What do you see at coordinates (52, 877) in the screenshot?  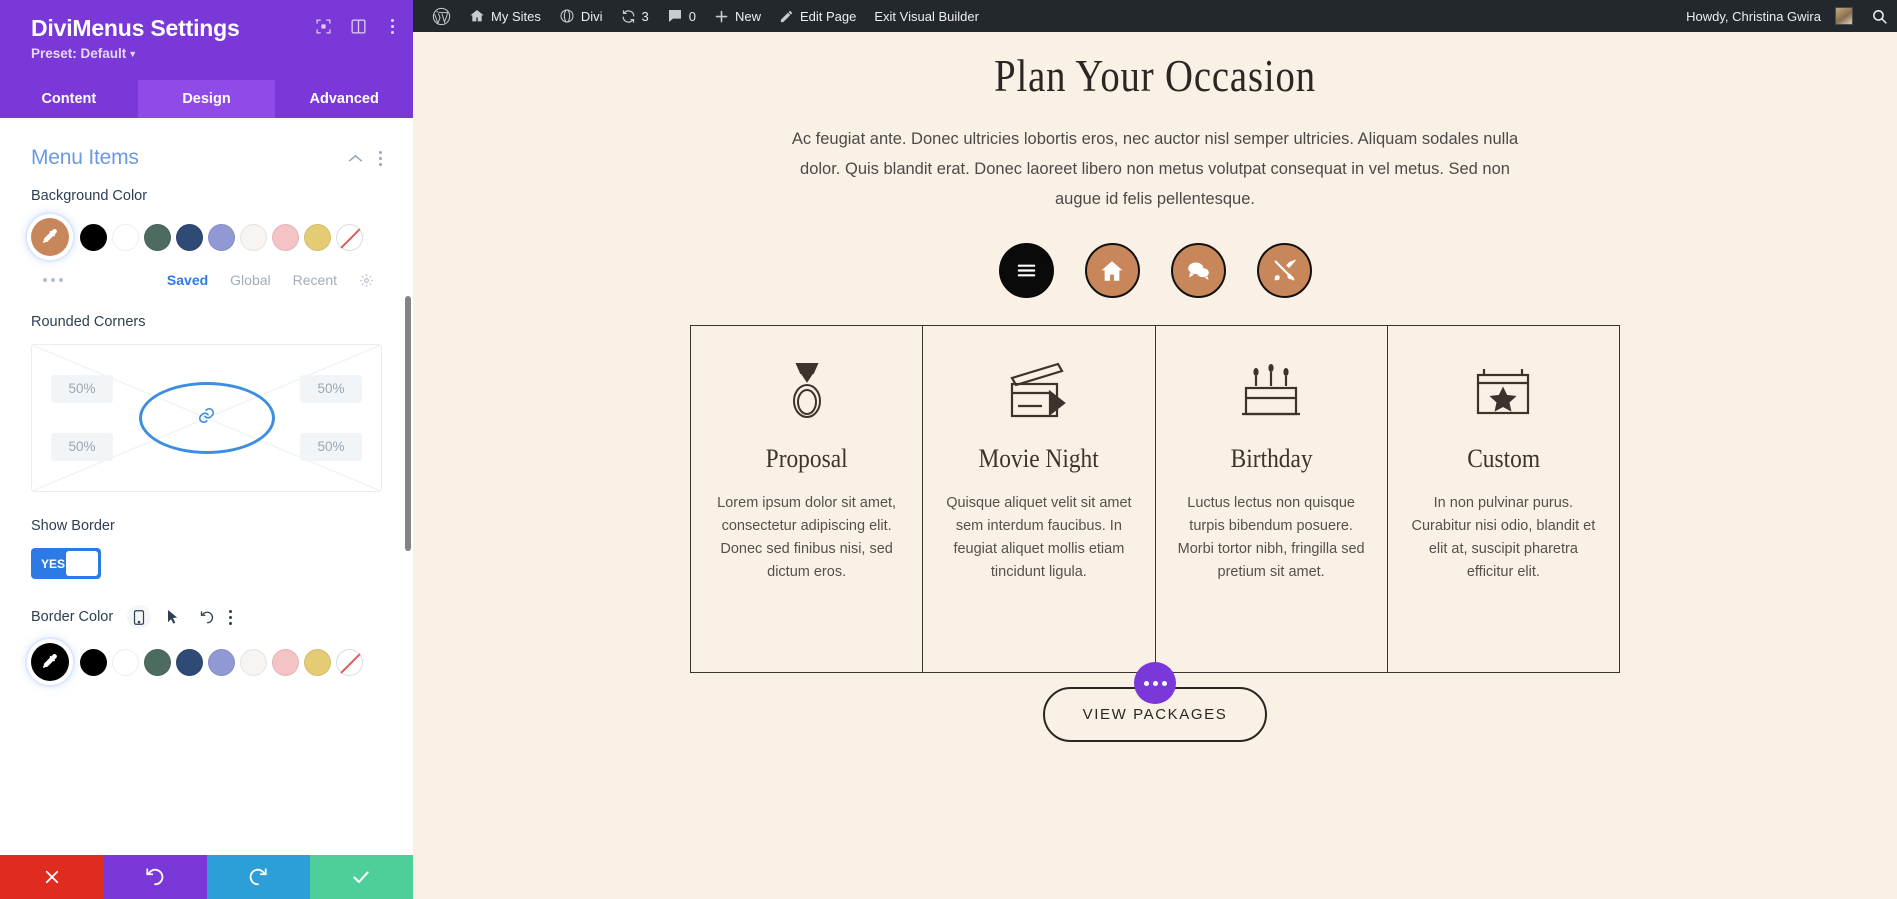 I see `cancel-button` at bounding box center [52, 877].